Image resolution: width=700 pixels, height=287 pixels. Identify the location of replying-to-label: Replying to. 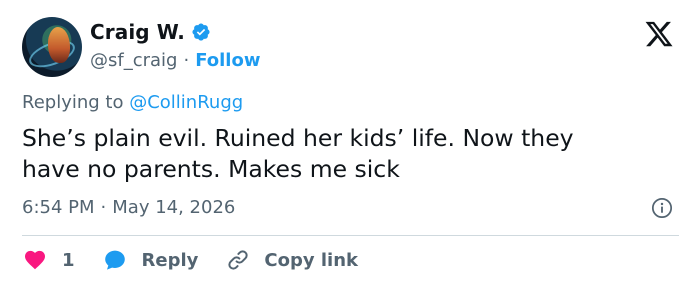
(73, 102).